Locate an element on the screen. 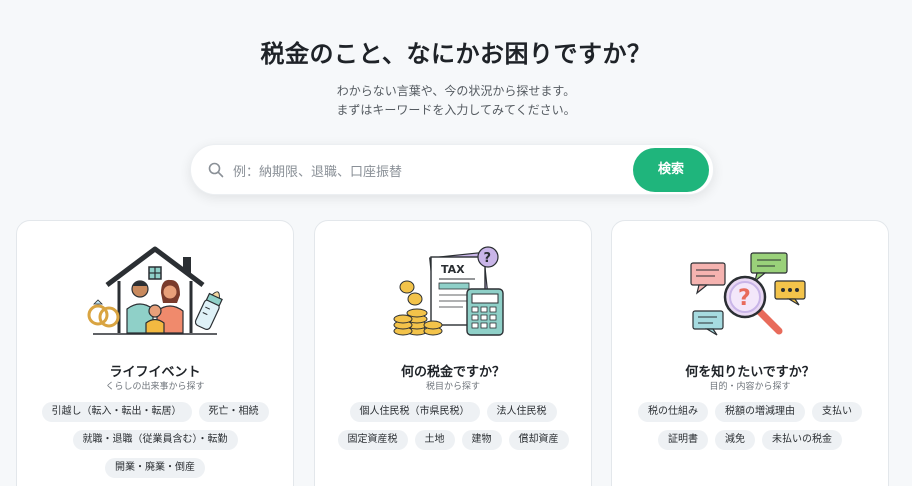 This screenshot has width=912, height=486. family-house-icon is located at coordinates (155, 290).